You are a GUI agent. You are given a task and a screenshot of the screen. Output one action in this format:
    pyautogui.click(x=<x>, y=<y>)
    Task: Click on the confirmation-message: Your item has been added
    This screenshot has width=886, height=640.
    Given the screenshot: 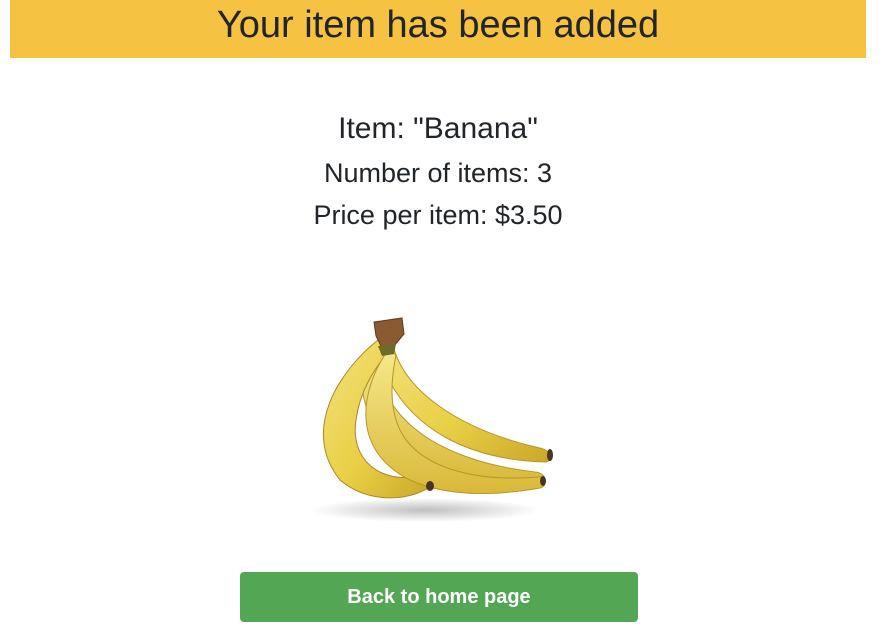 What is the action you would take?
    pyautogui.click(x=438, y=25)
    